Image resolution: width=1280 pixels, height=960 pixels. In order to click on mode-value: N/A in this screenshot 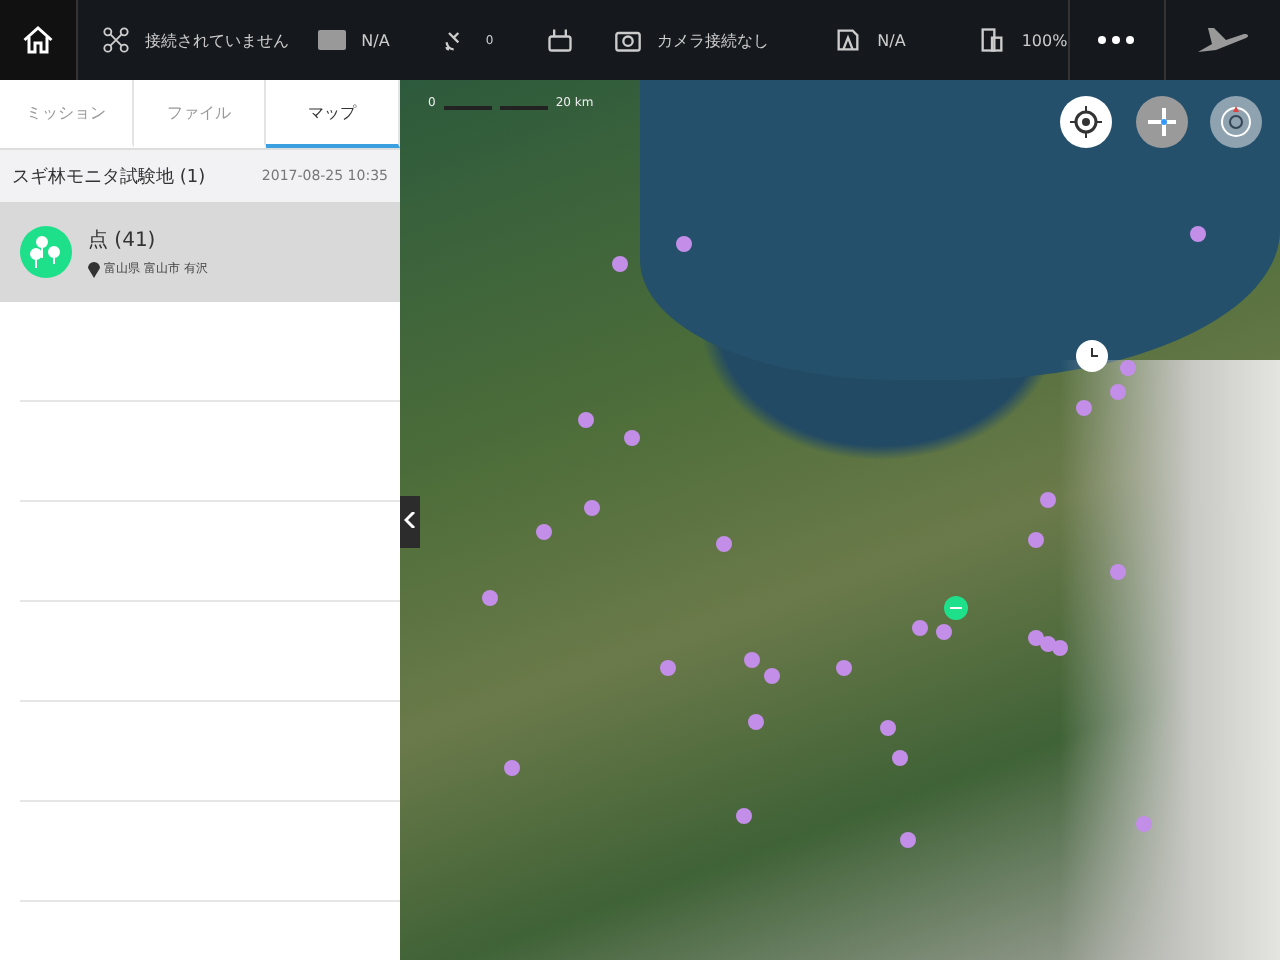, I will do `click(375, 40)`.